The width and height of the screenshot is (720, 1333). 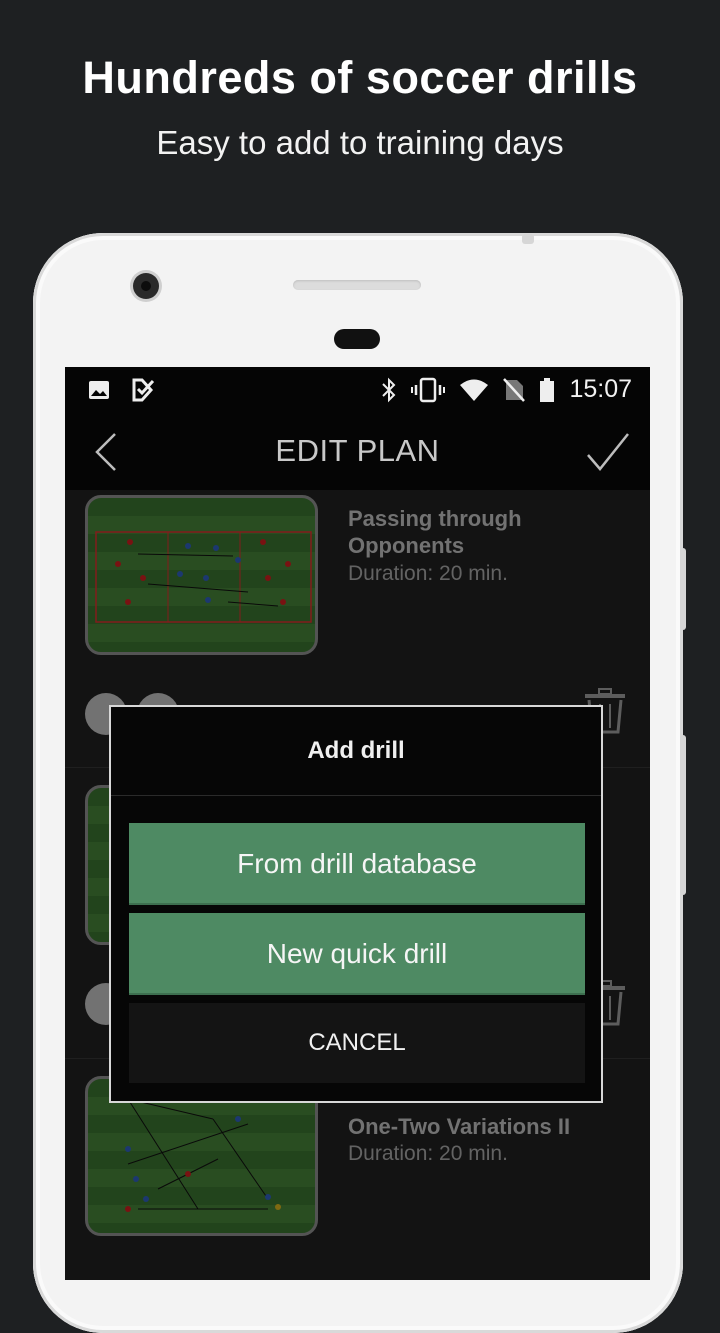 I want to click on no-sim-icon, so click(x=514, y=389).